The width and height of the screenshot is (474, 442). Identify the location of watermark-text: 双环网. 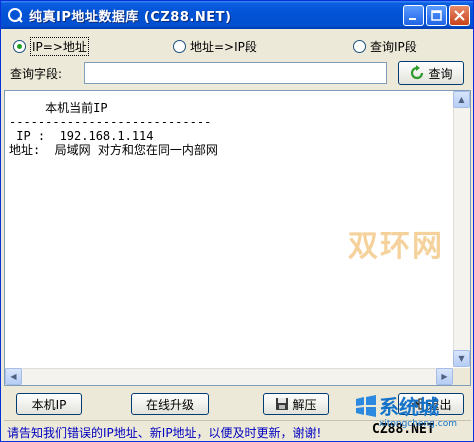
(396, 246).